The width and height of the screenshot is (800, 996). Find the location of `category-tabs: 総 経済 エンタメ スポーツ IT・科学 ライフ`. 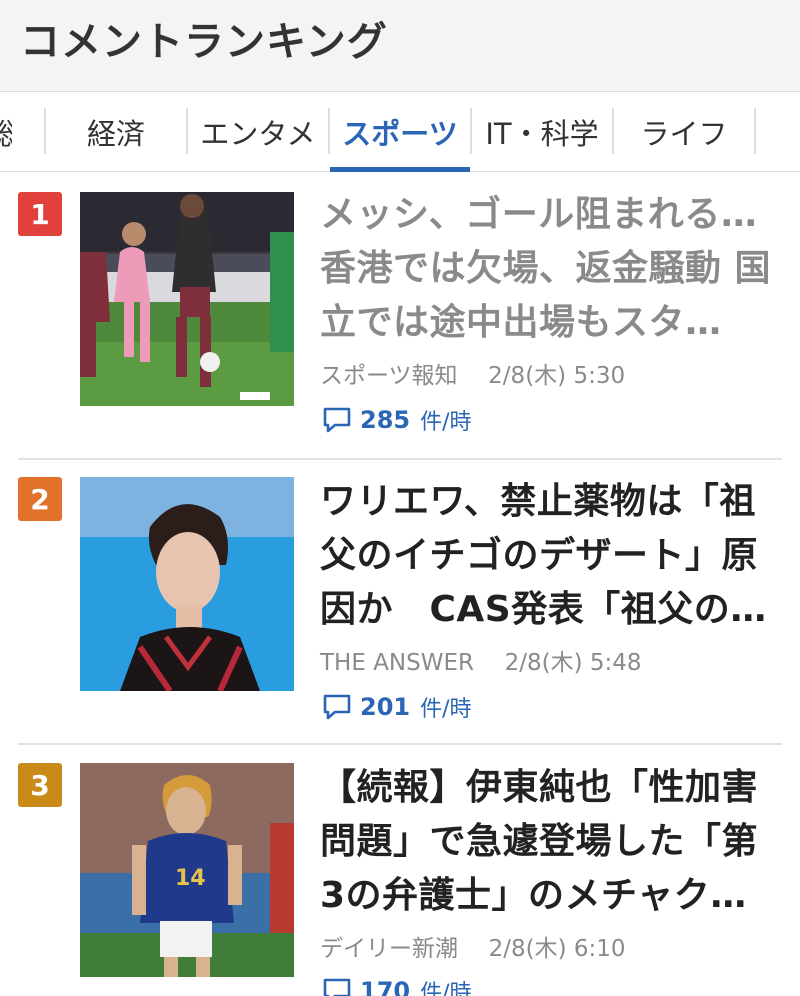

category-tabs: 総 経済 エンタメ スポーツ IT・科学 ライフ is located at coordinates (400, 132).